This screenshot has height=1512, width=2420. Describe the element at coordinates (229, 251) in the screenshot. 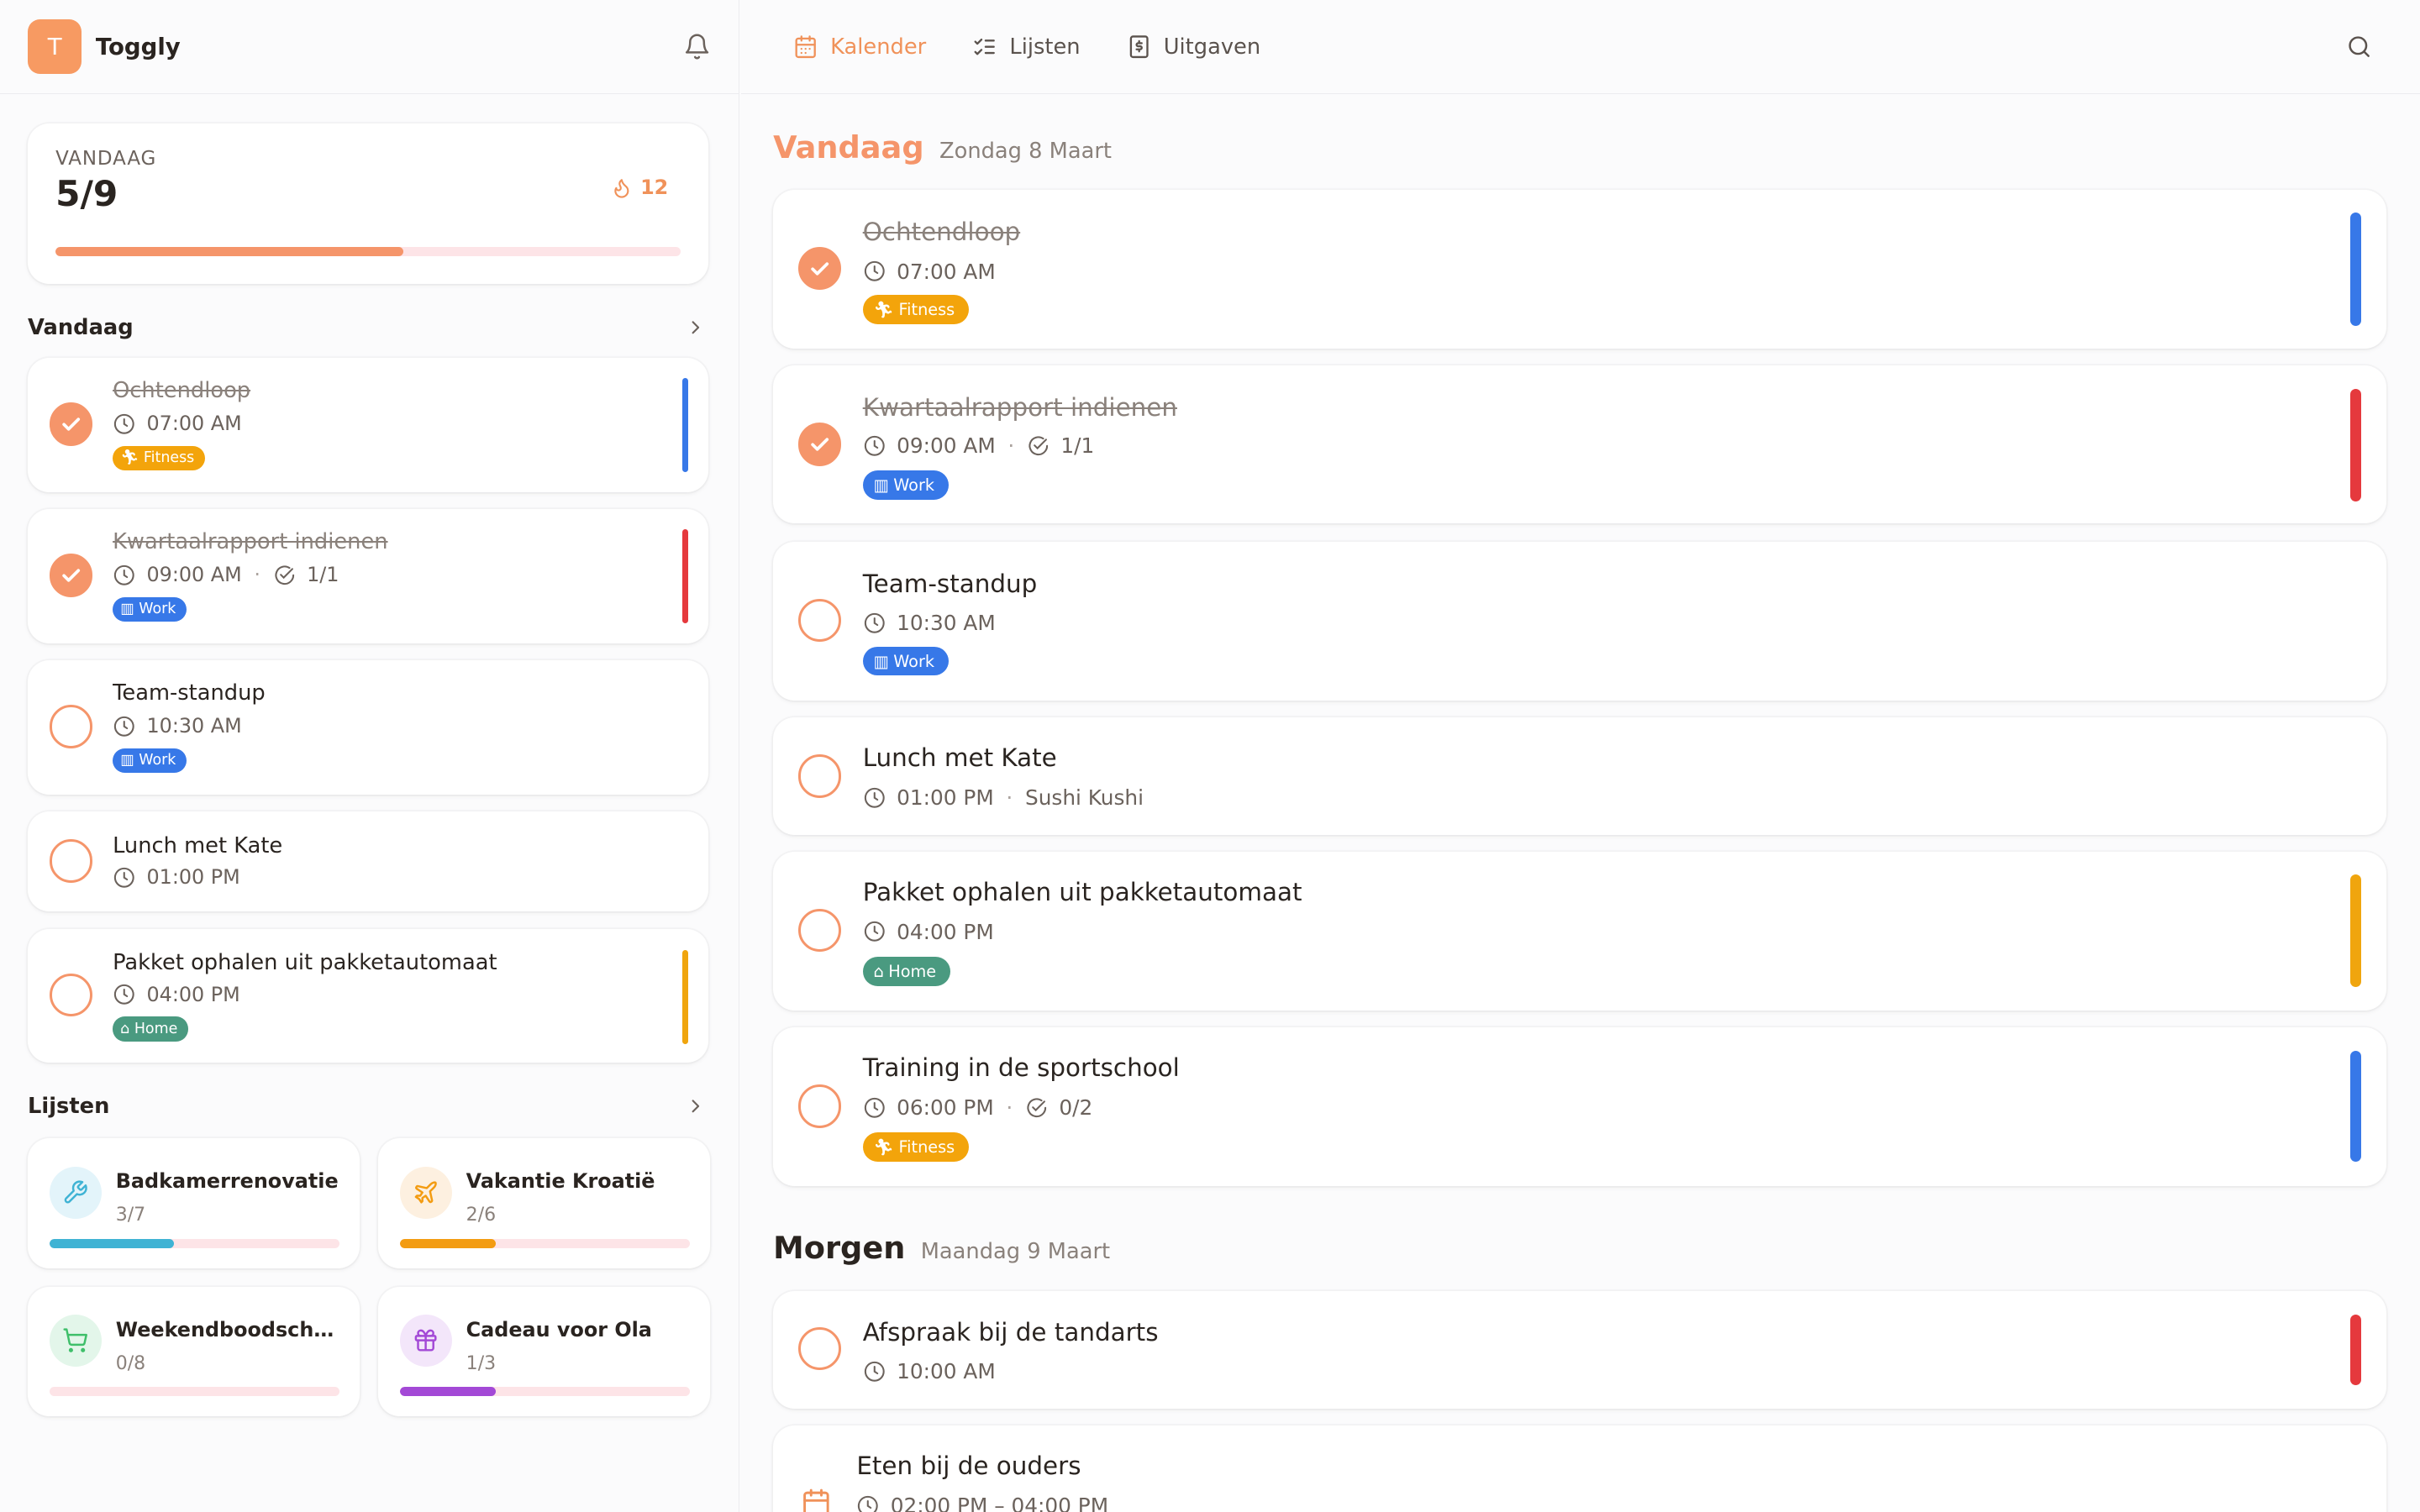

I see `today-progress-fill` at that location.